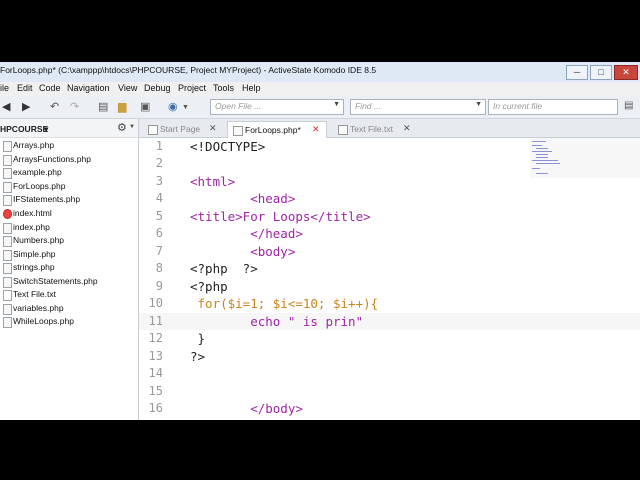 The width and height of the screenshot is (640, 480). What do you see at coordinates (157, 88) in the screenshot?
I see `menu-debug: Debug` at bounding box center [157, 88].